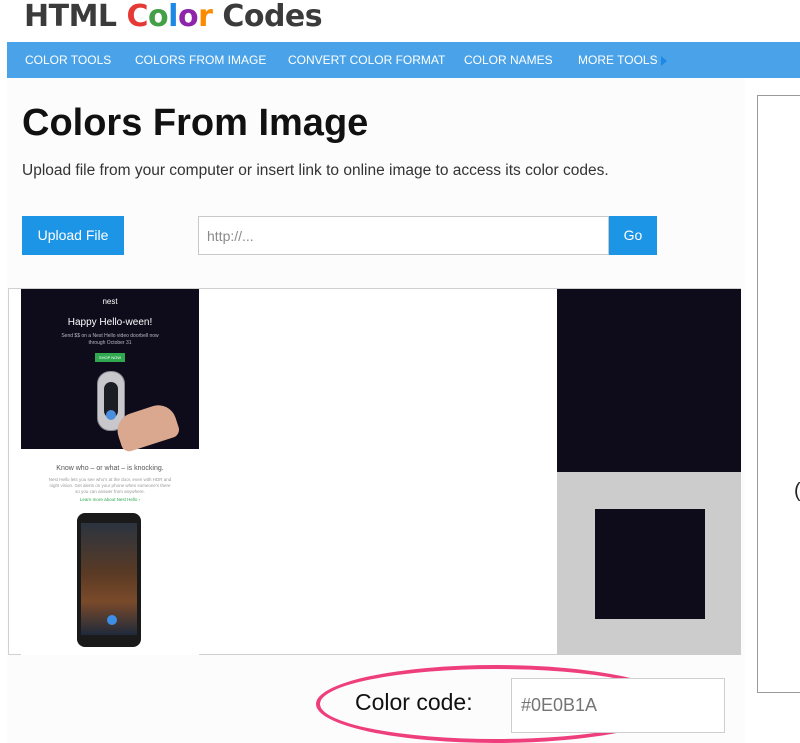 This screenshot has width=800, height=743. What do you see at coordinates (195, 123) in the screenshot?
I see `page-title: Colors From Image` at bounding box center [195, 123].